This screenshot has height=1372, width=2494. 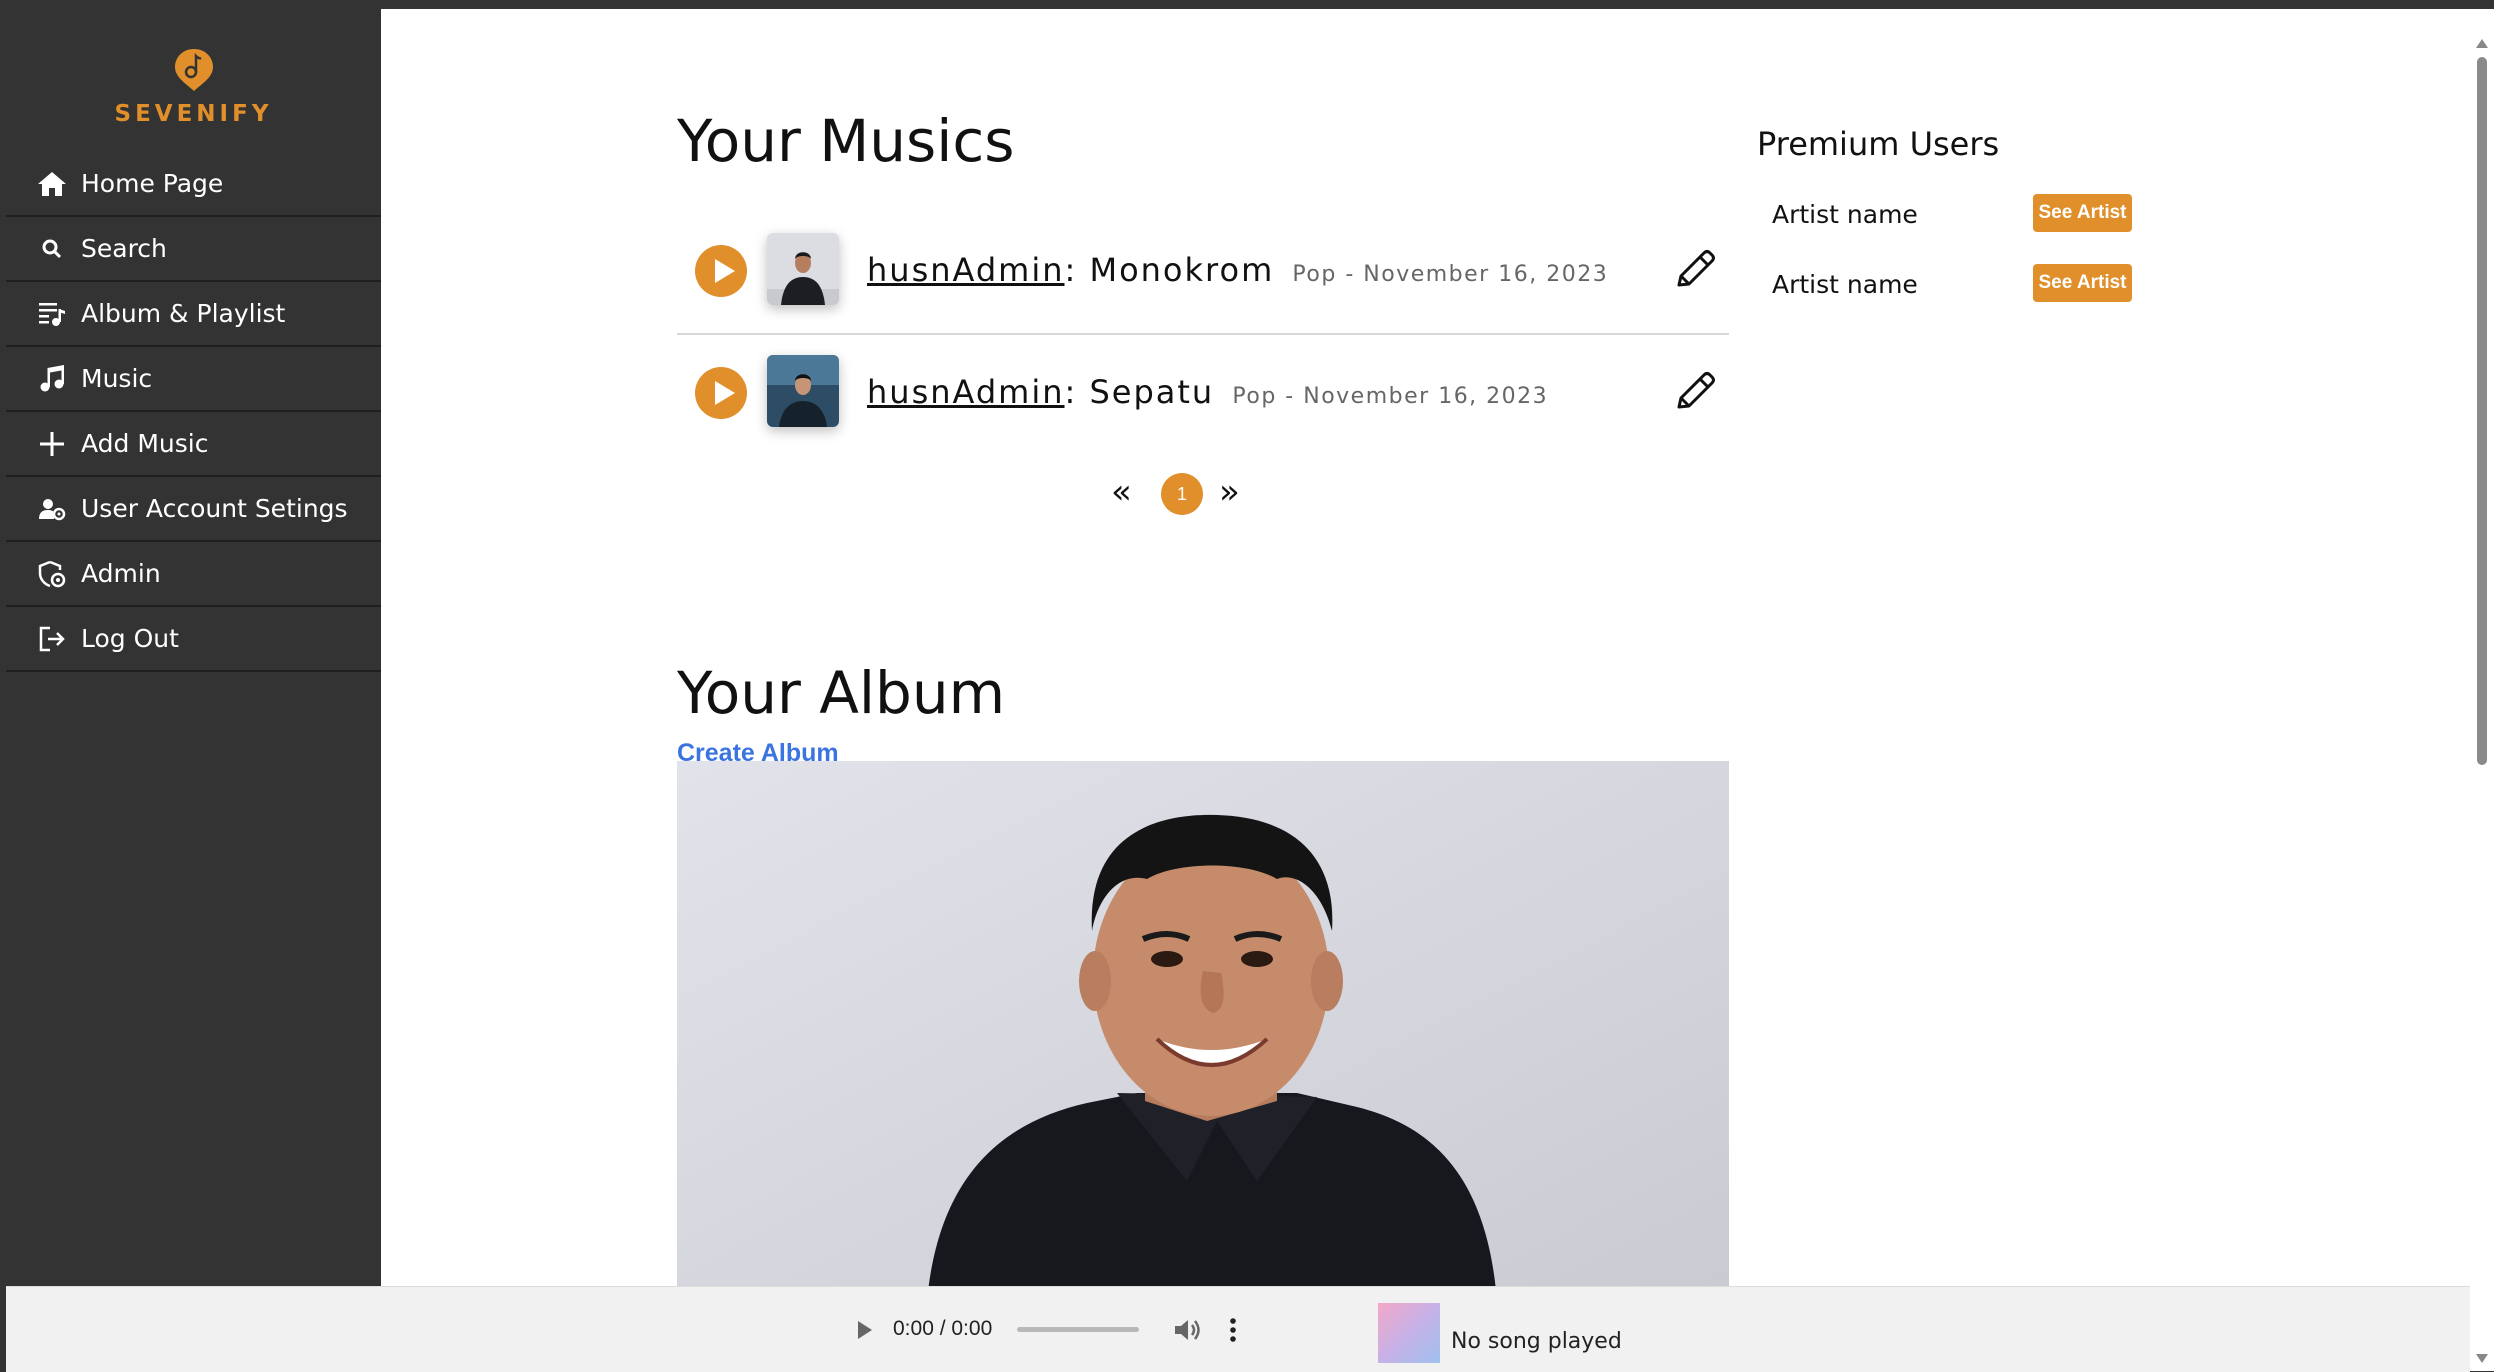 I want to click on player-play-icon, so click(x=865, y=1330).